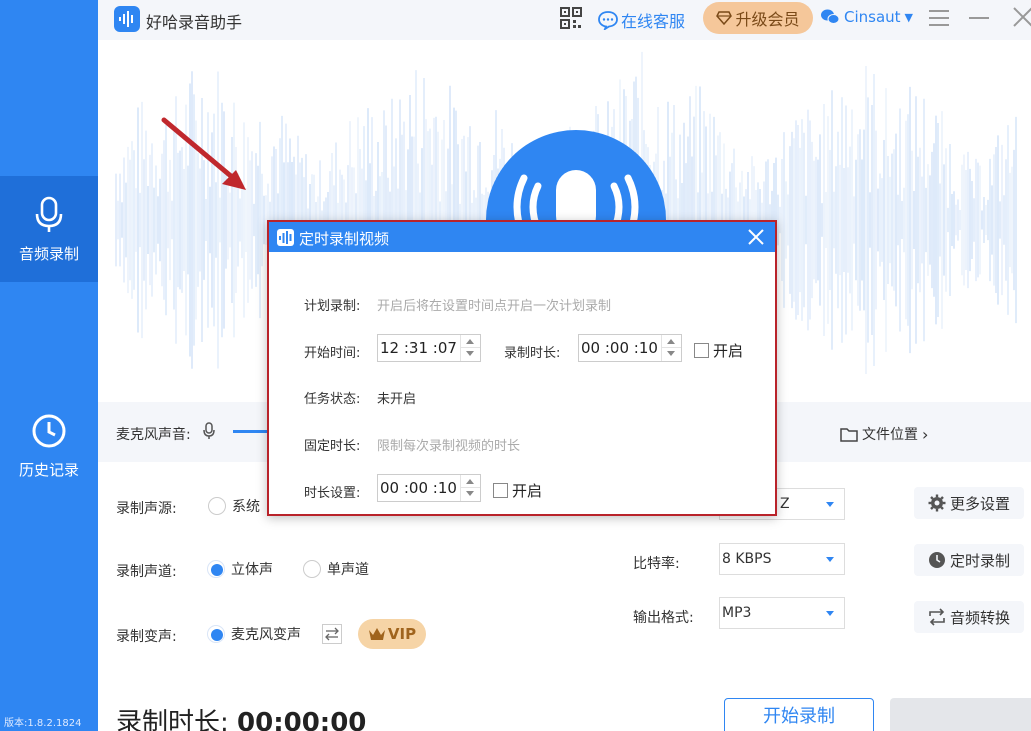 The width and height of the screenshot is (1031, 731). I want to click on audio-convert-label: 音频转换, so click(980, 617).